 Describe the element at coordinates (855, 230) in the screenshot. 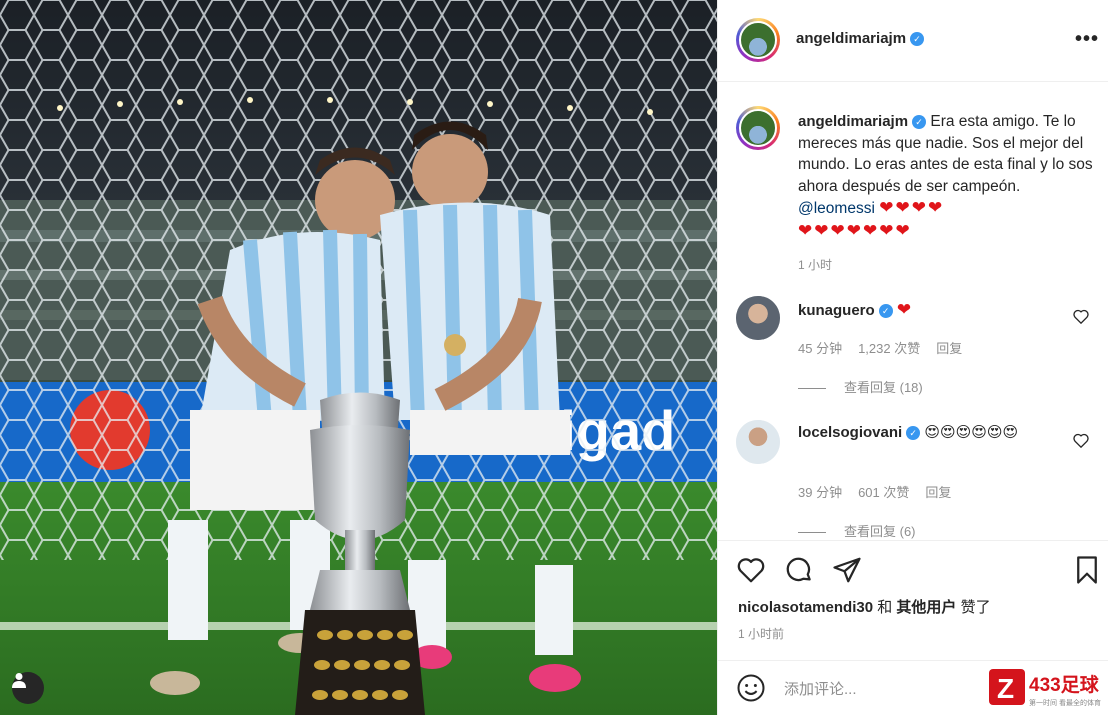

I see `hearts-emoji: ❤❤❤❤❤❤❤` at that location.